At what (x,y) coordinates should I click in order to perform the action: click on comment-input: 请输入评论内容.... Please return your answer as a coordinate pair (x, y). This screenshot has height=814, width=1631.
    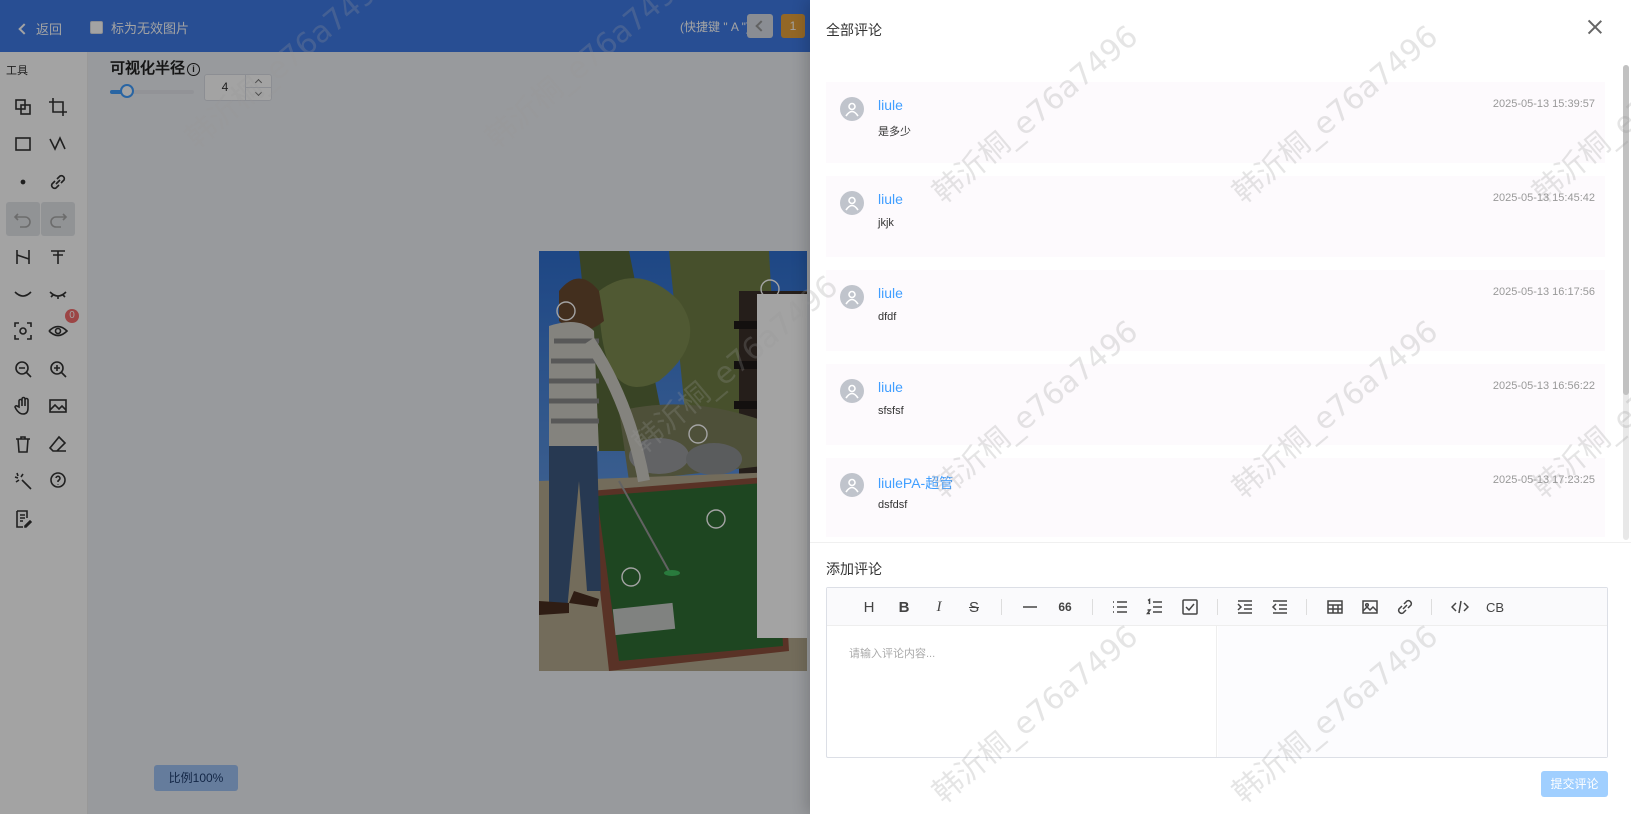
    Looking at the image, I should click on (1022, 691).